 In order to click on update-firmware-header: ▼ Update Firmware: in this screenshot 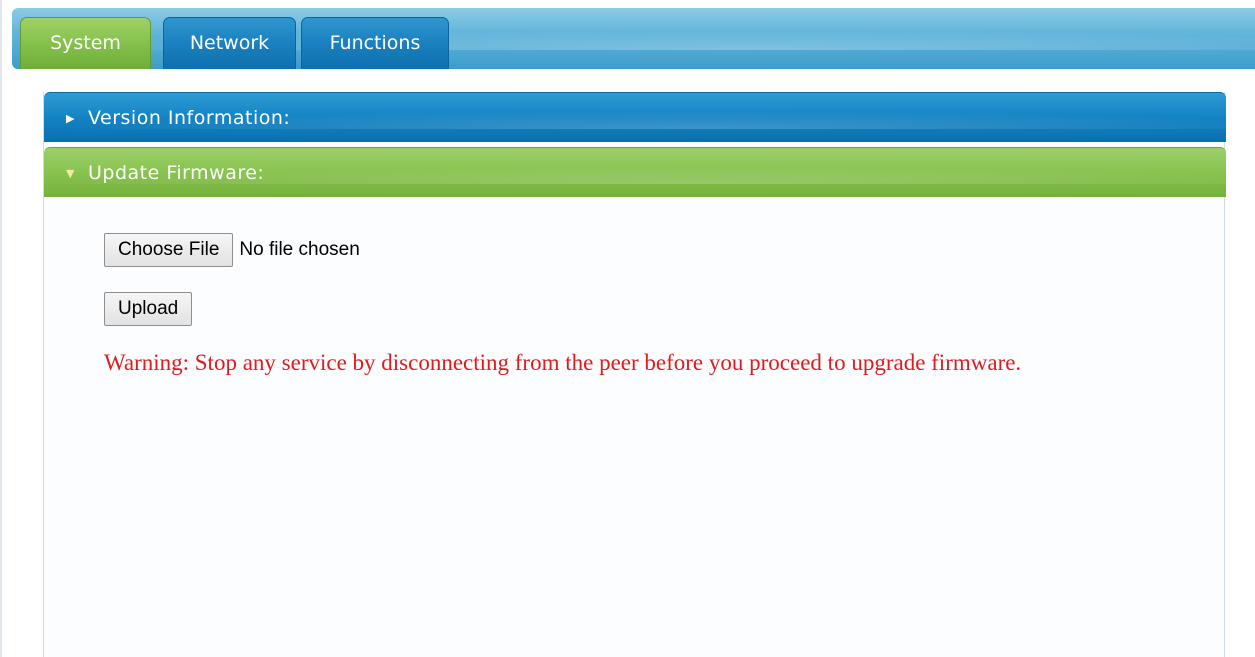, I will do `click(635, 172)`.